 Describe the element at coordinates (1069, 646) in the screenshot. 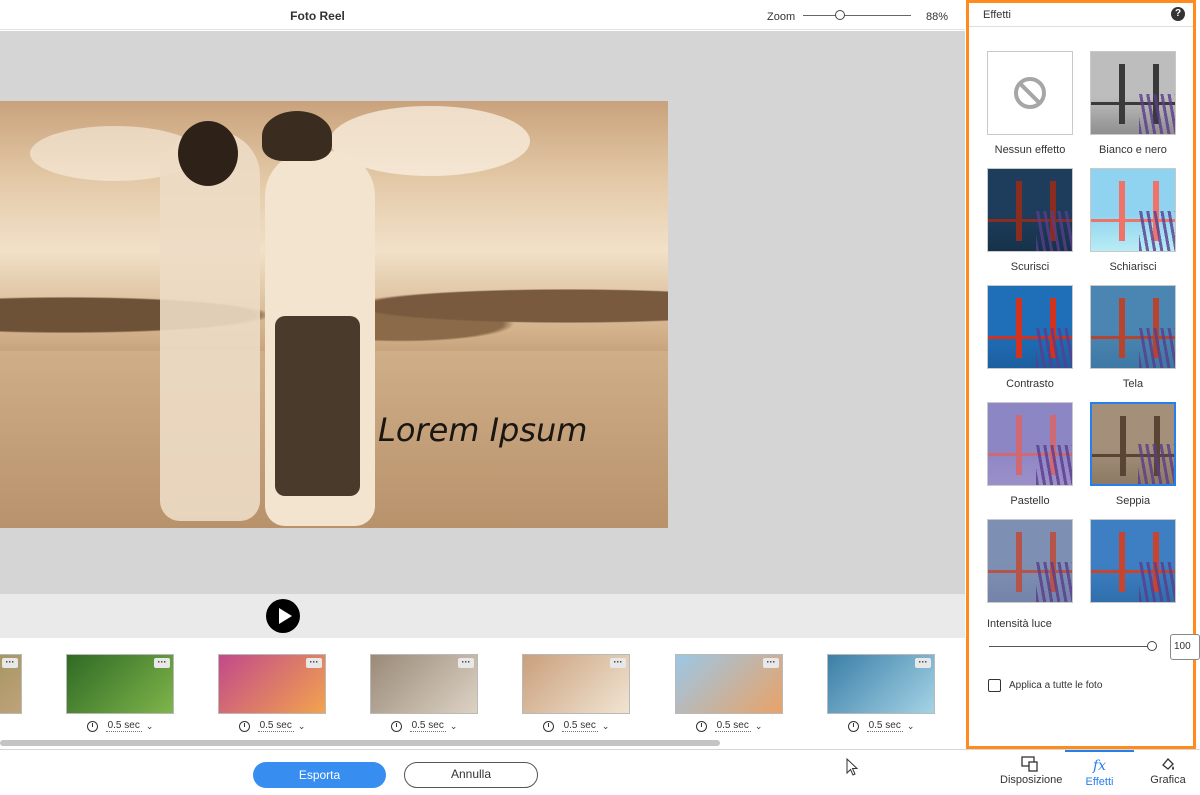

I see `intensity-slider-track` at that location.